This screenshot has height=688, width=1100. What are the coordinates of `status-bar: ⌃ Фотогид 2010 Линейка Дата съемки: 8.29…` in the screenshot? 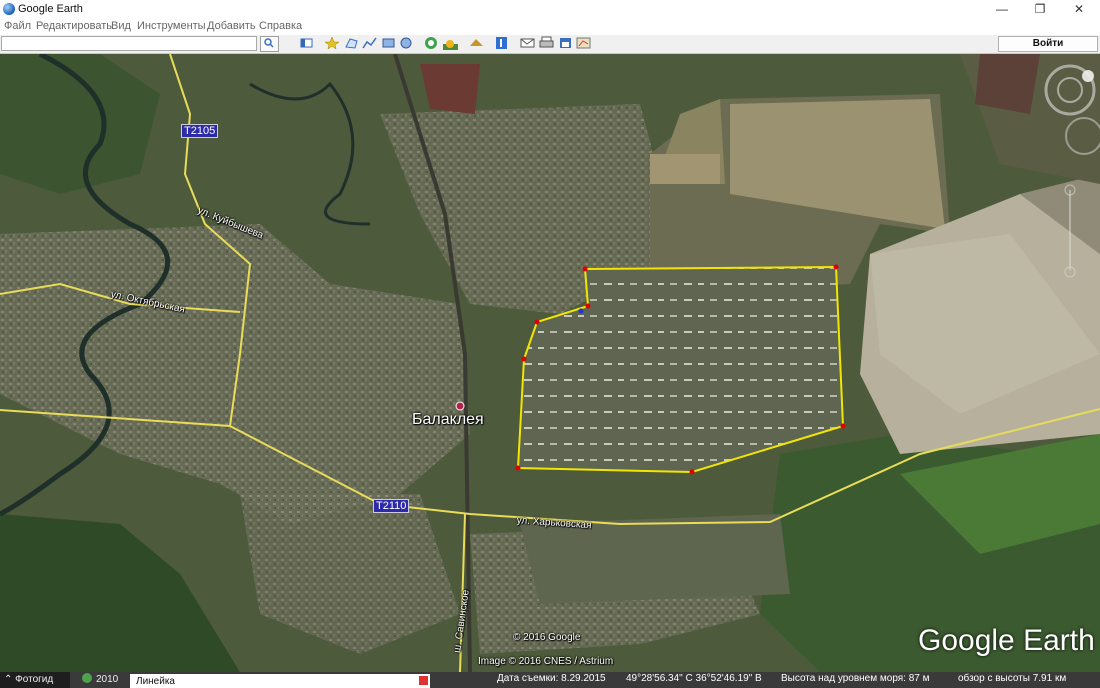 It's located at (550, 680).